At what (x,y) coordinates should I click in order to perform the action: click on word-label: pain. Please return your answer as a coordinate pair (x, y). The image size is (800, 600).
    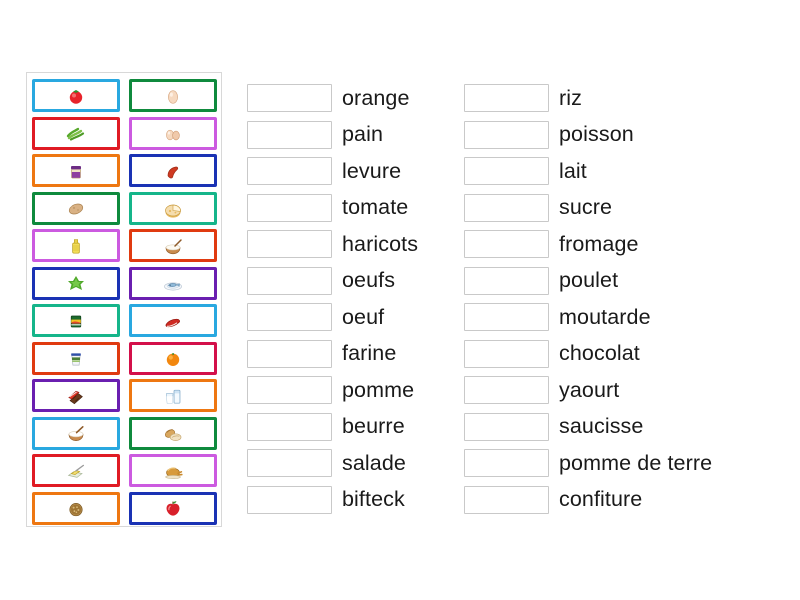
    Looking at the image, I should click on (363, 134).